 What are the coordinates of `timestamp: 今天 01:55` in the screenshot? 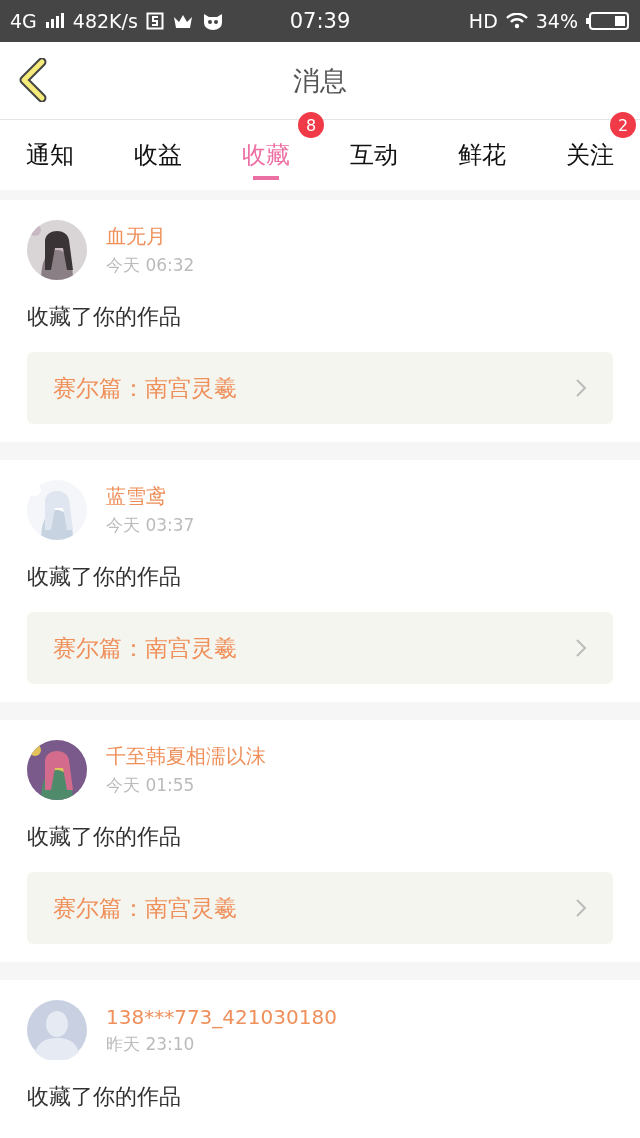 It's located at (151, 785).